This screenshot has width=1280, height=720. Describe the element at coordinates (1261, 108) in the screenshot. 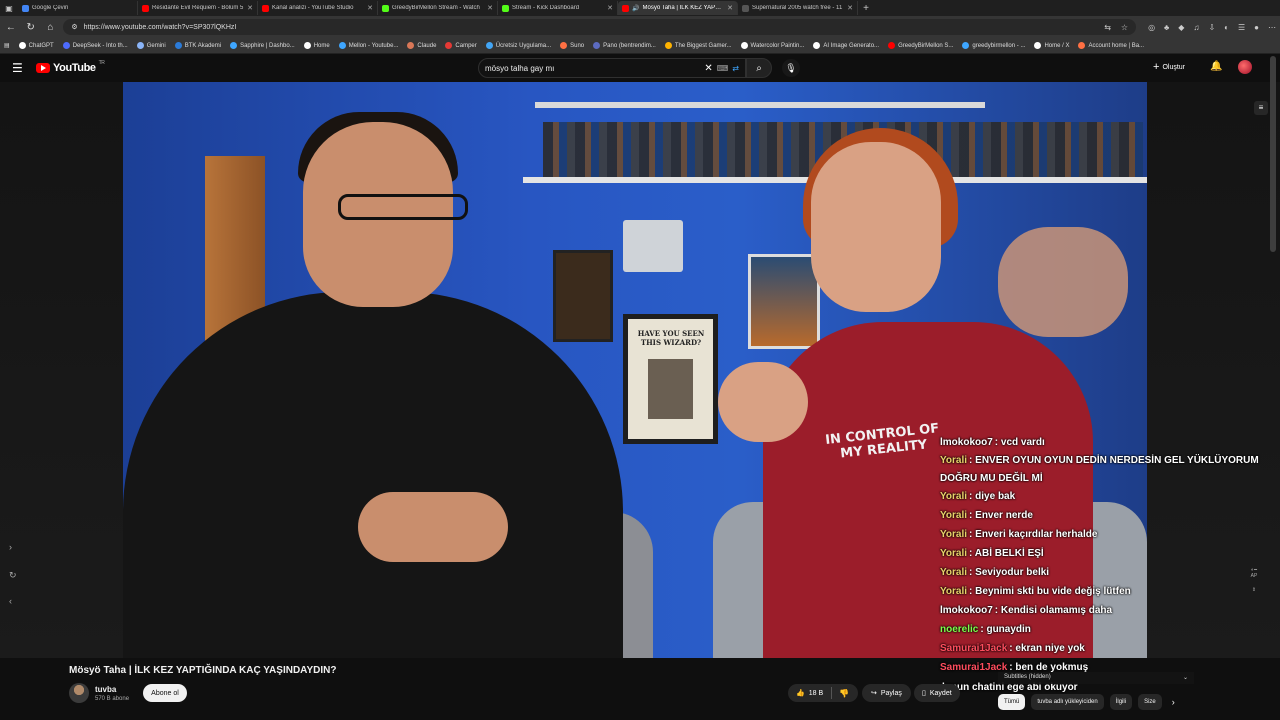

I see `playlist-icon: ≡` at that location.